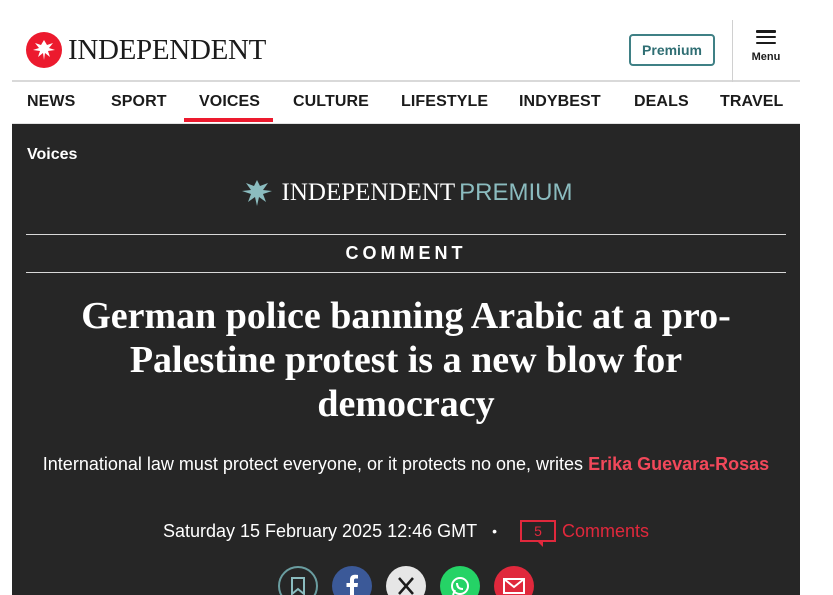  I want to click on email-icon, so click(514, 580).